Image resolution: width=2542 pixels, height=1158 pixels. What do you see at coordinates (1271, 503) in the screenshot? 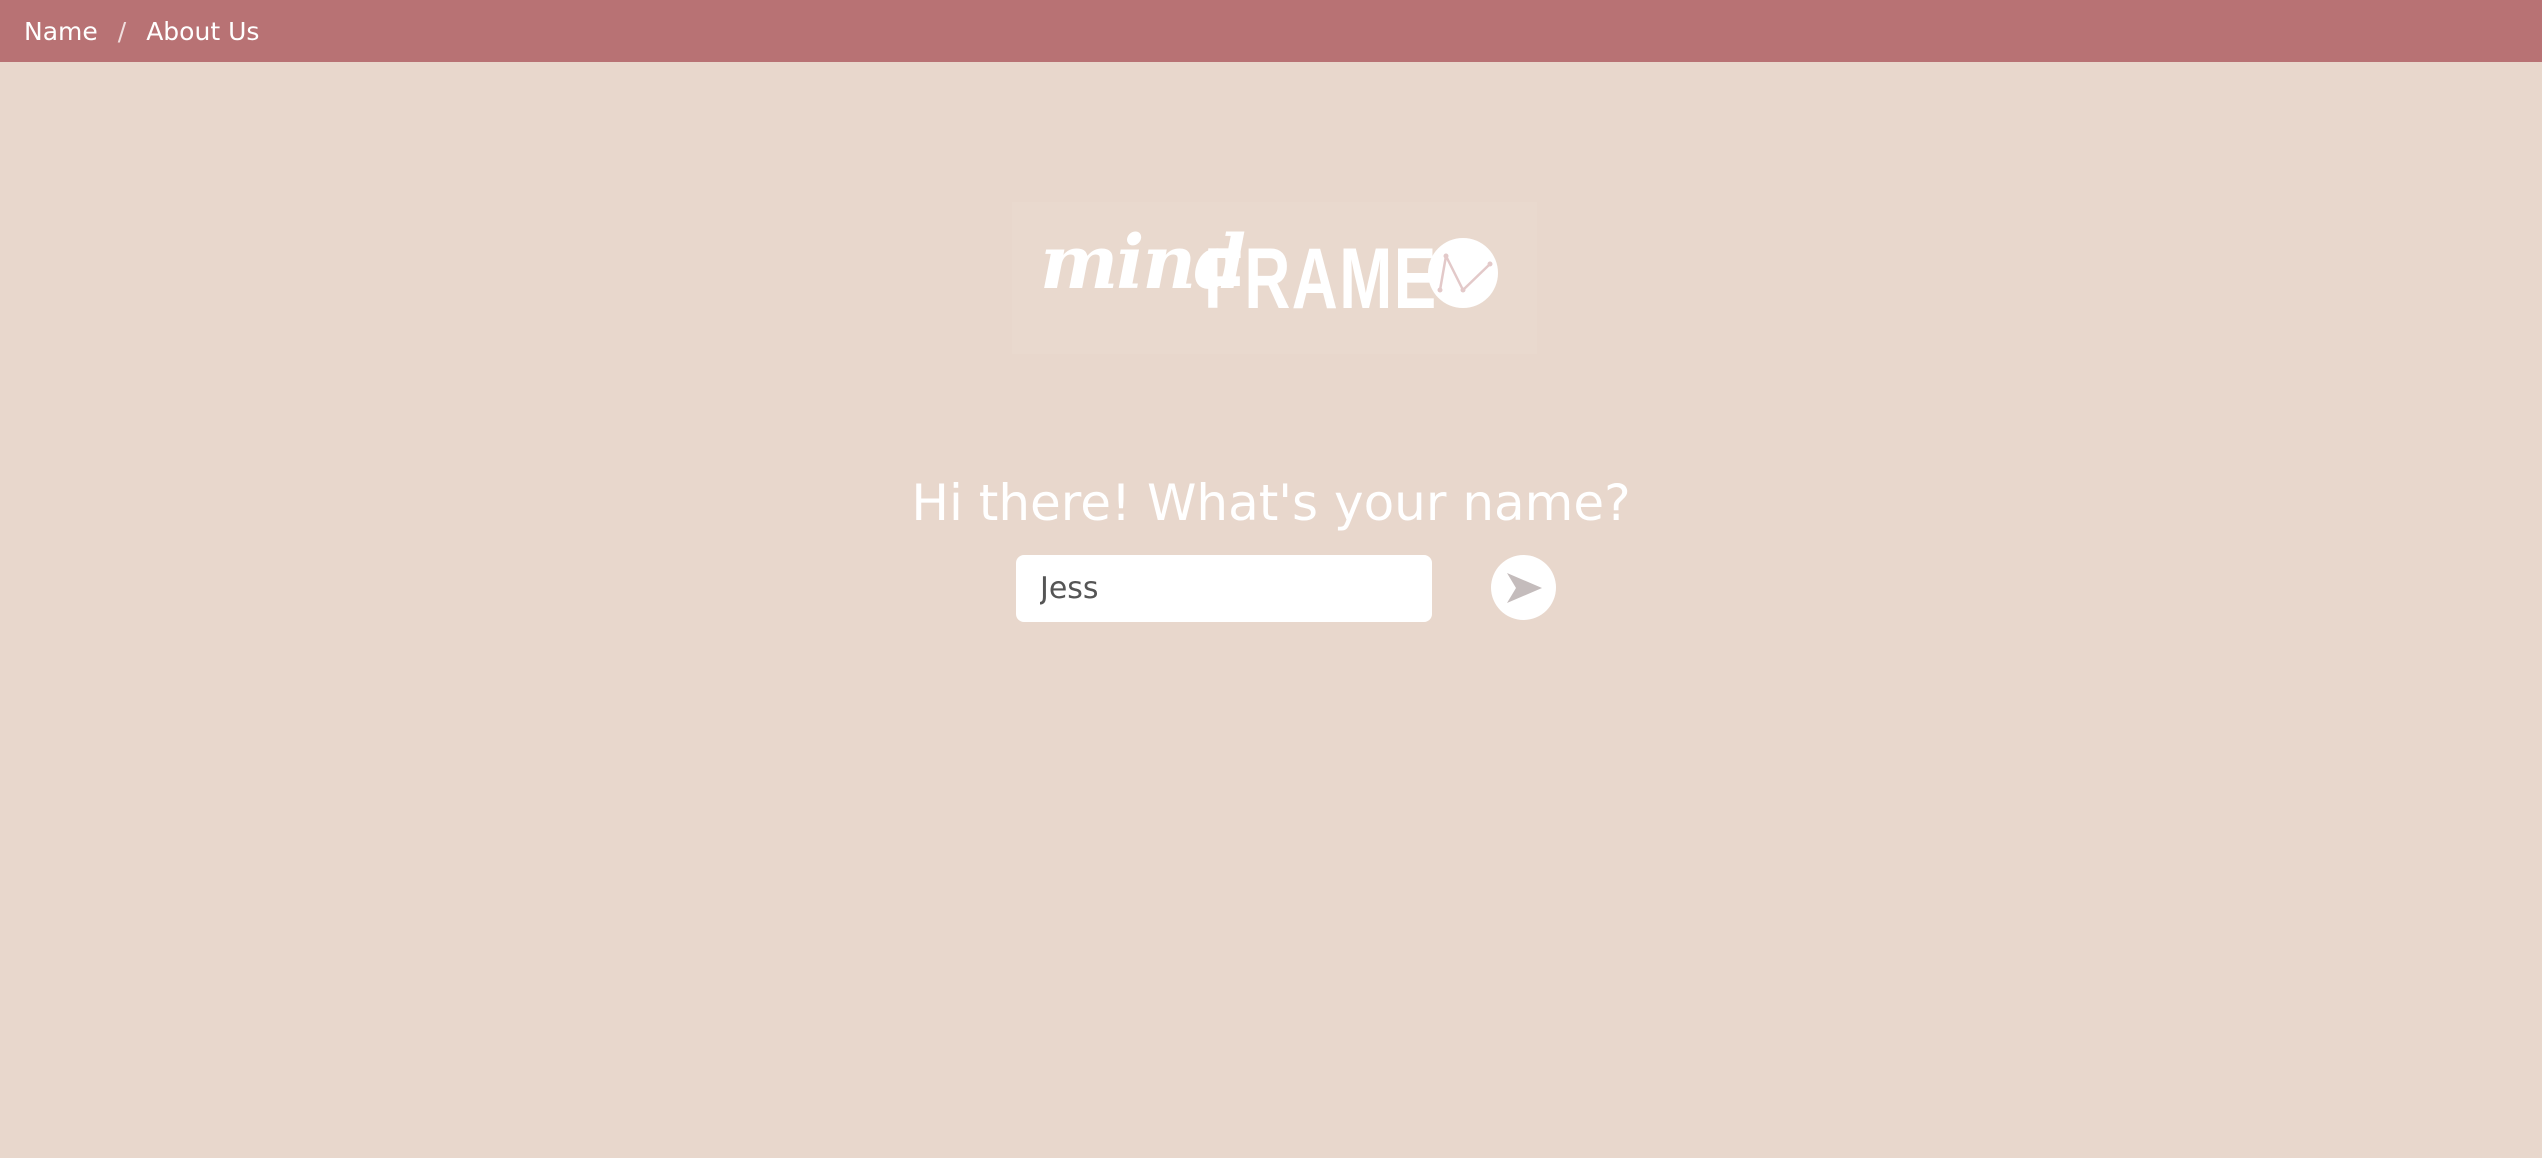
I see `greeting-heading: Hi there! What's your name?` at bounding box center [1271, 503].